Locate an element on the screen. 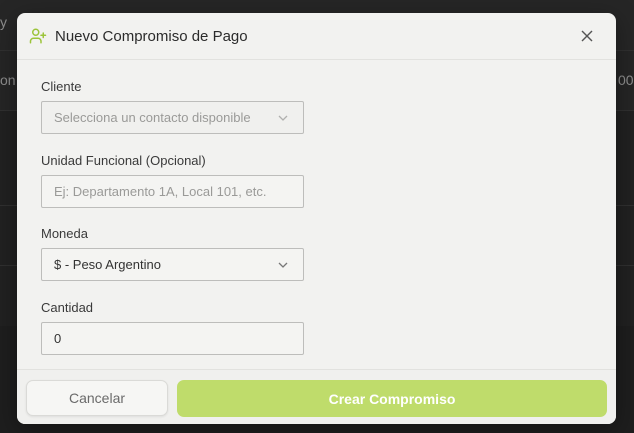 Image resolution: width=634 pixels, height=433 pixels. cliente-placeholder: Selecciona un contacto disponible is located at coordinates (152, 117).